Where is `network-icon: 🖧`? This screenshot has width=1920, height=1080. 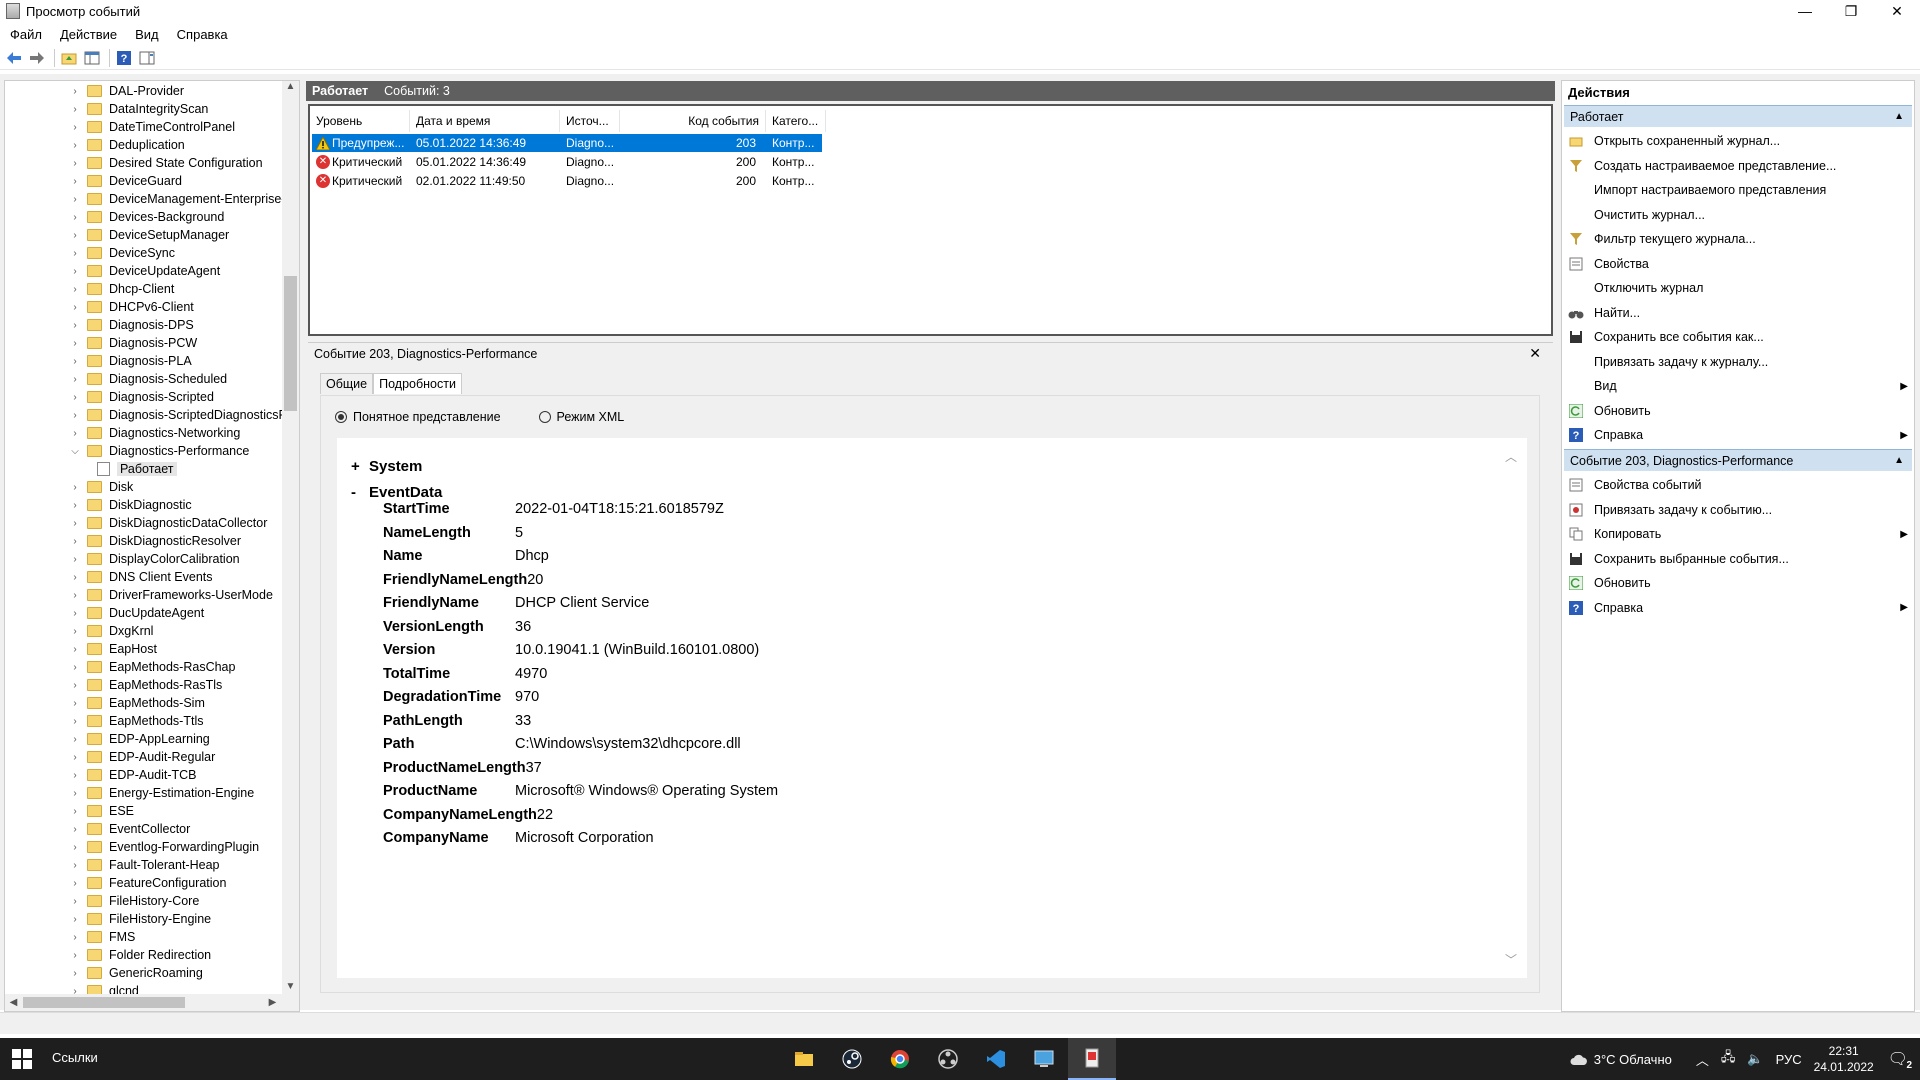
network-icon: 🖧 is located at coordinates (1728, 1059).